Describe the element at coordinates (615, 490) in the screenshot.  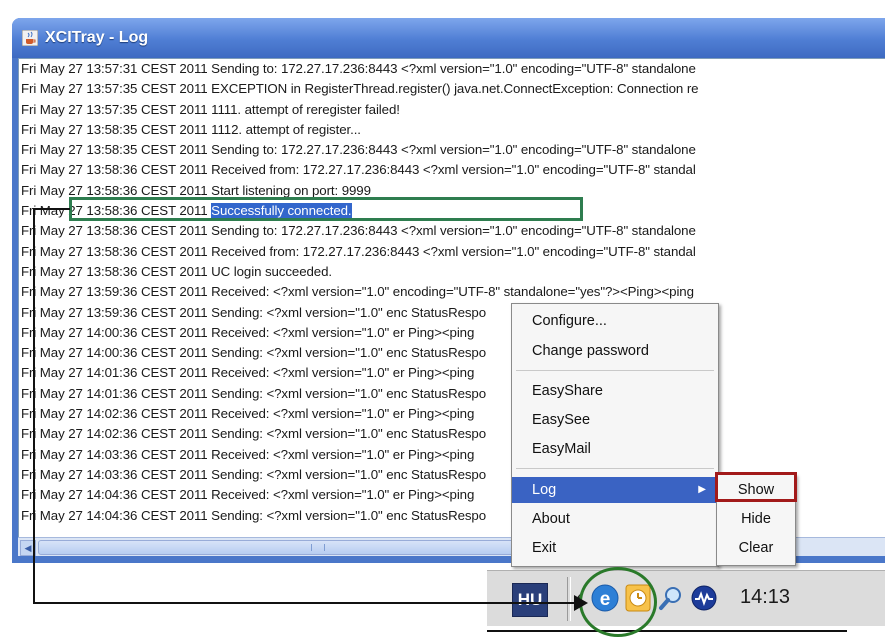
I see `menu-item-log: Log ▶` at that location.